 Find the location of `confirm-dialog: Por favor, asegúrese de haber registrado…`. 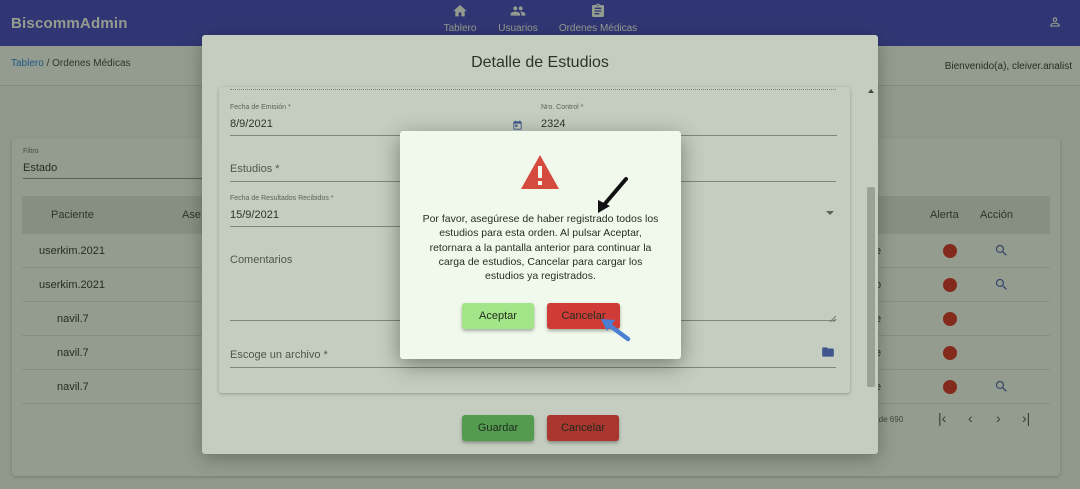

confirm-dialog: Por favor, asegúrese de haber registrado… is located at coordinates (540, 245).